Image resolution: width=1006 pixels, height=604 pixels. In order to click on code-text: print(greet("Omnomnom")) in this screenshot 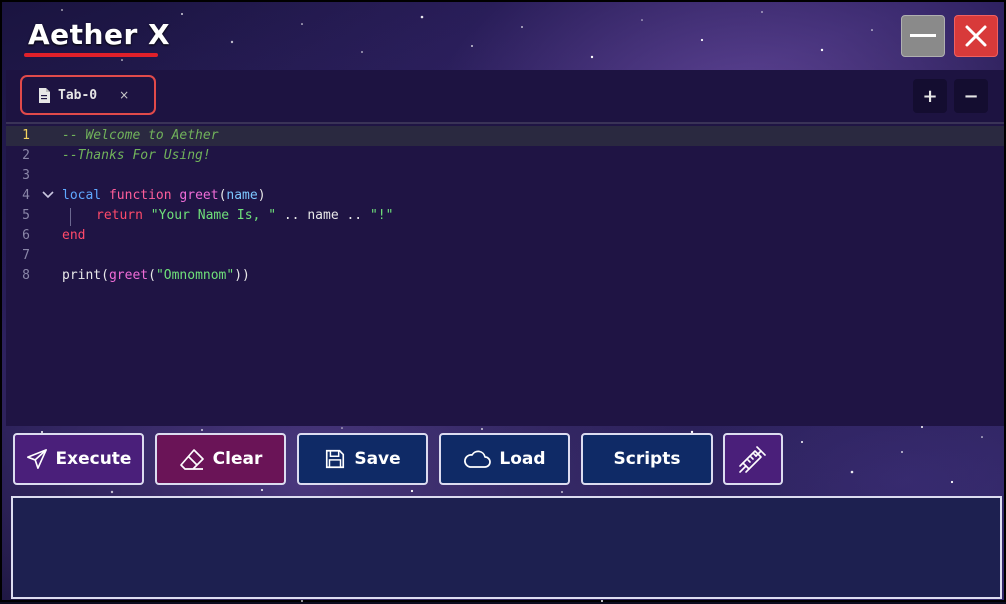, I will do `click(156, 276)`.